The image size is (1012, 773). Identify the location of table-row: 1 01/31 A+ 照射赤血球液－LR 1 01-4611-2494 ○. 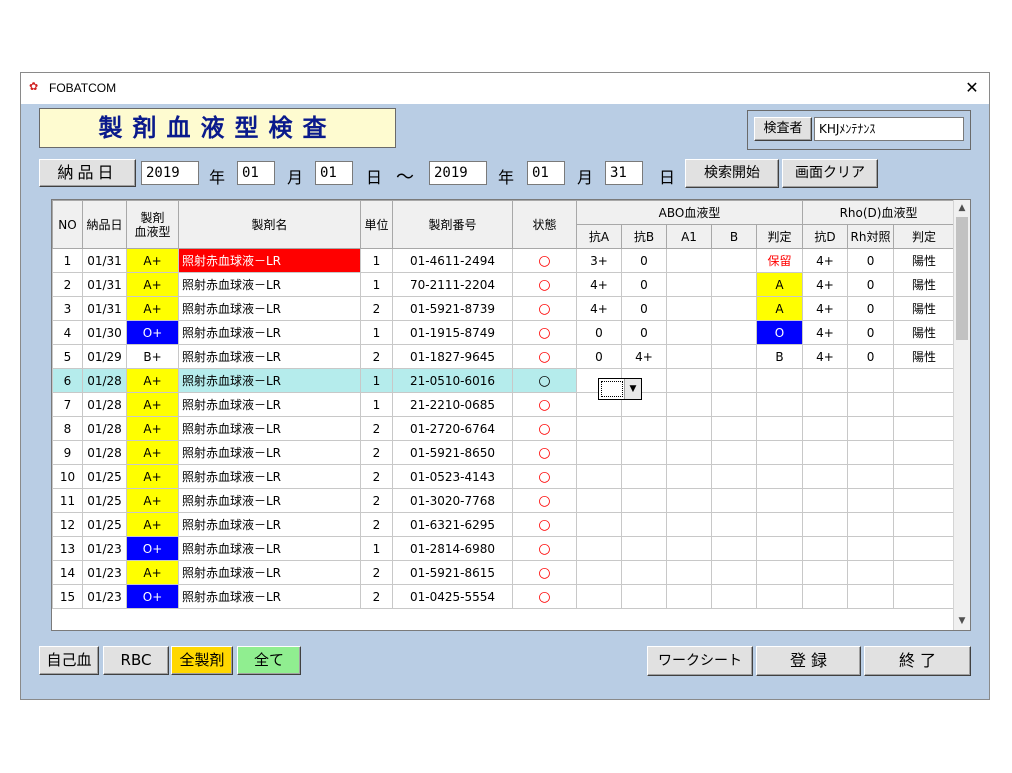
(314, 260).